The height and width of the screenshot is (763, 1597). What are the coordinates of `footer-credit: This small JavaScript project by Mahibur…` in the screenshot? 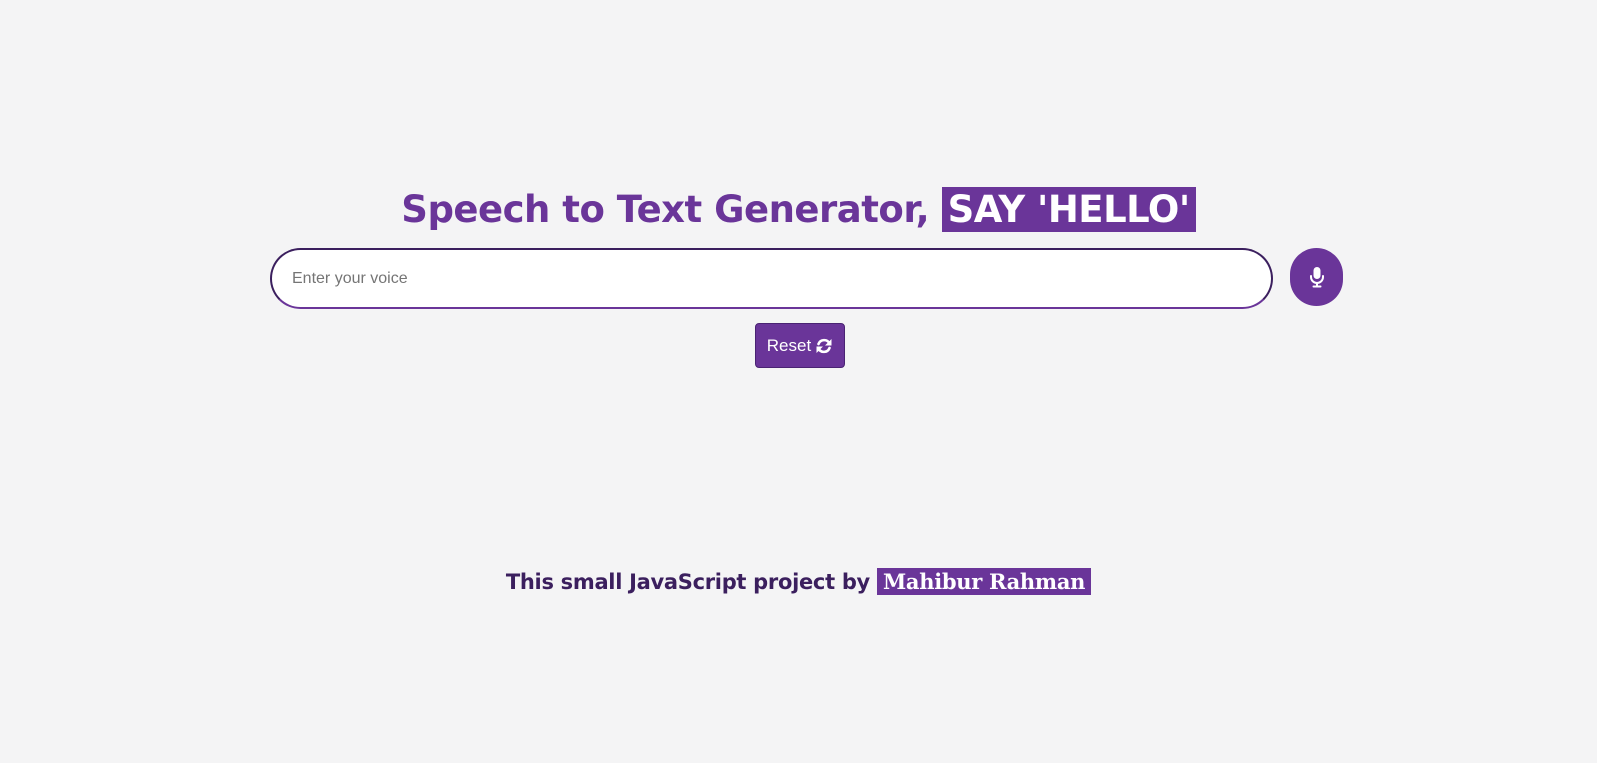 It's located at (798, 582).